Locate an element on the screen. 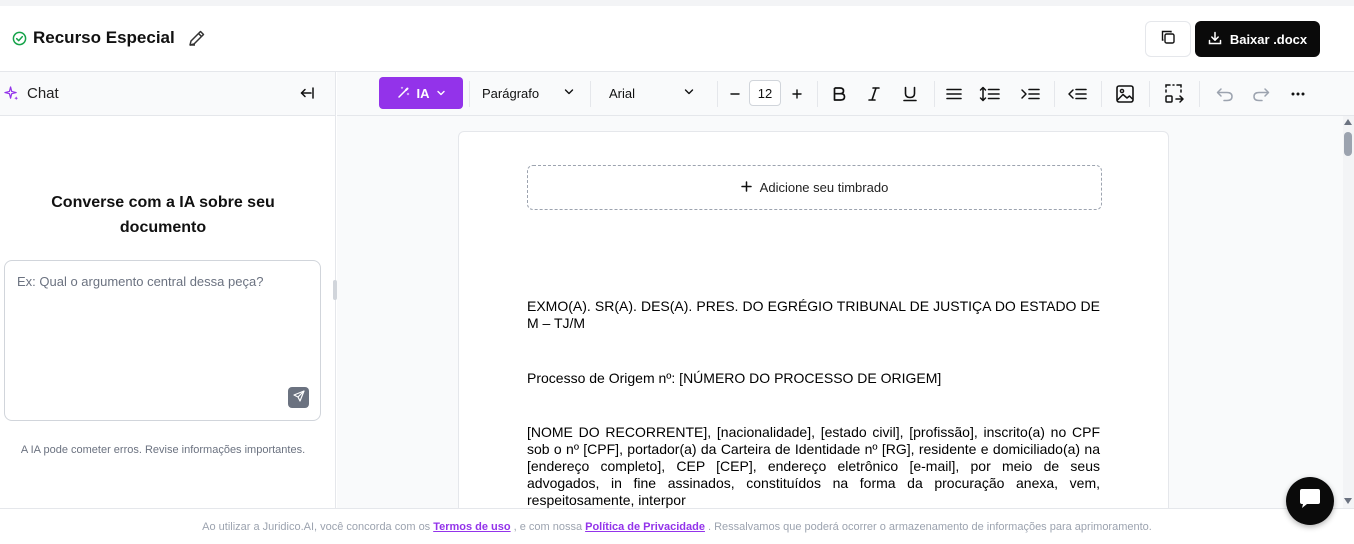  scroll-up-arrow-icon is located at coordinates (1348, 122).